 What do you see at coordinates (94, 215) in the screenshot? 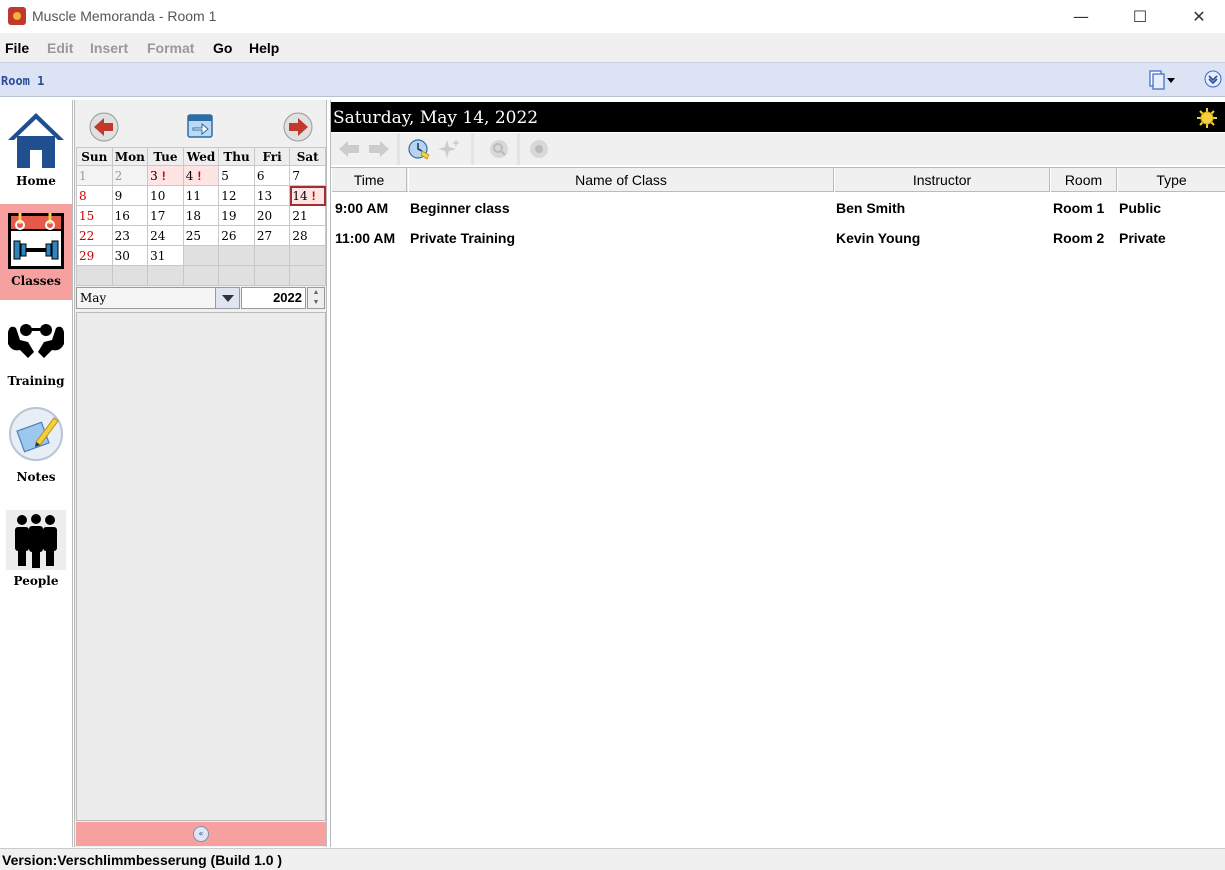
I see `calendar-day: 15` at bounding box center [94, 215].